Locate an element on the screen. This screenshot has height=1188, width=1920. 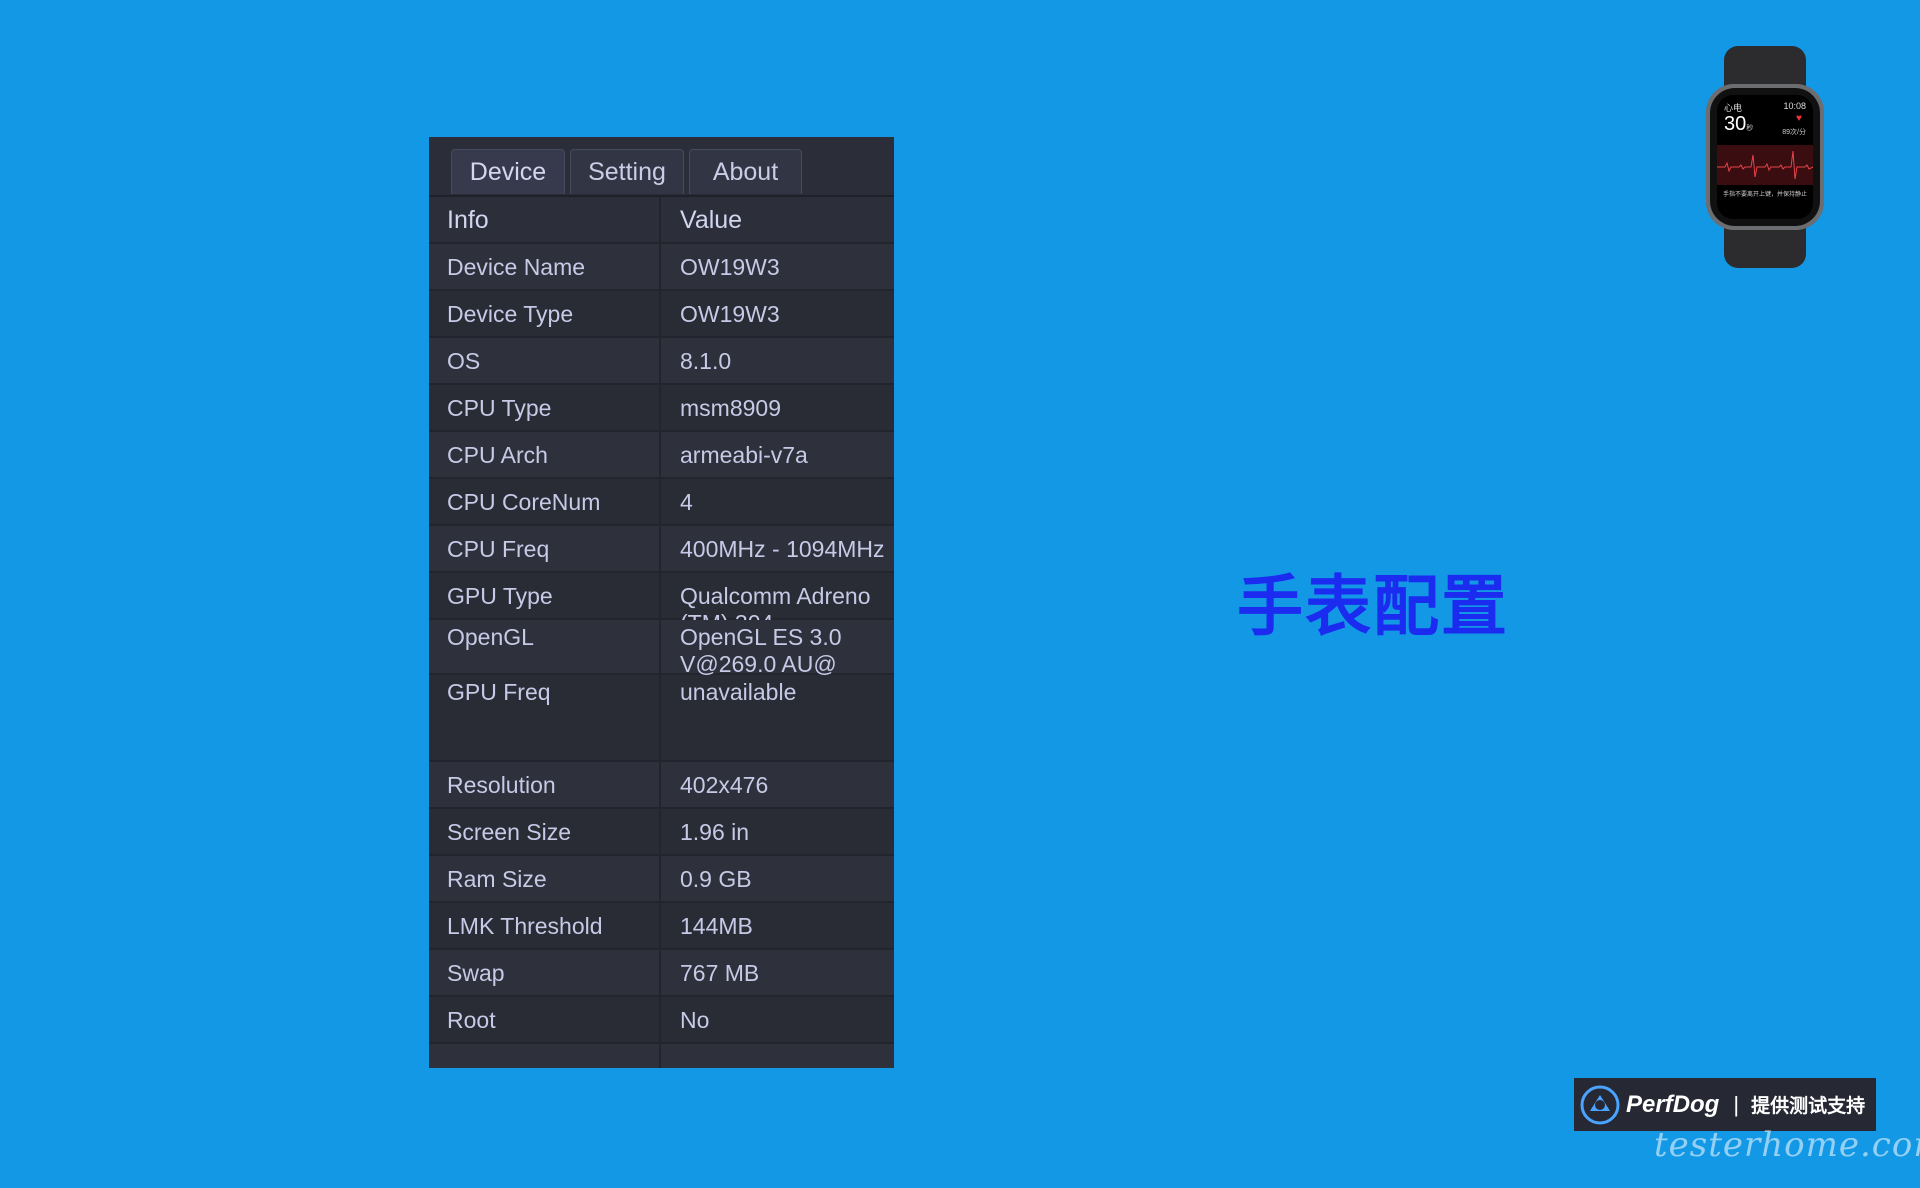
value-cell: Qualcomm Adreno (TM) 304 is located at coordinates (775, 609).